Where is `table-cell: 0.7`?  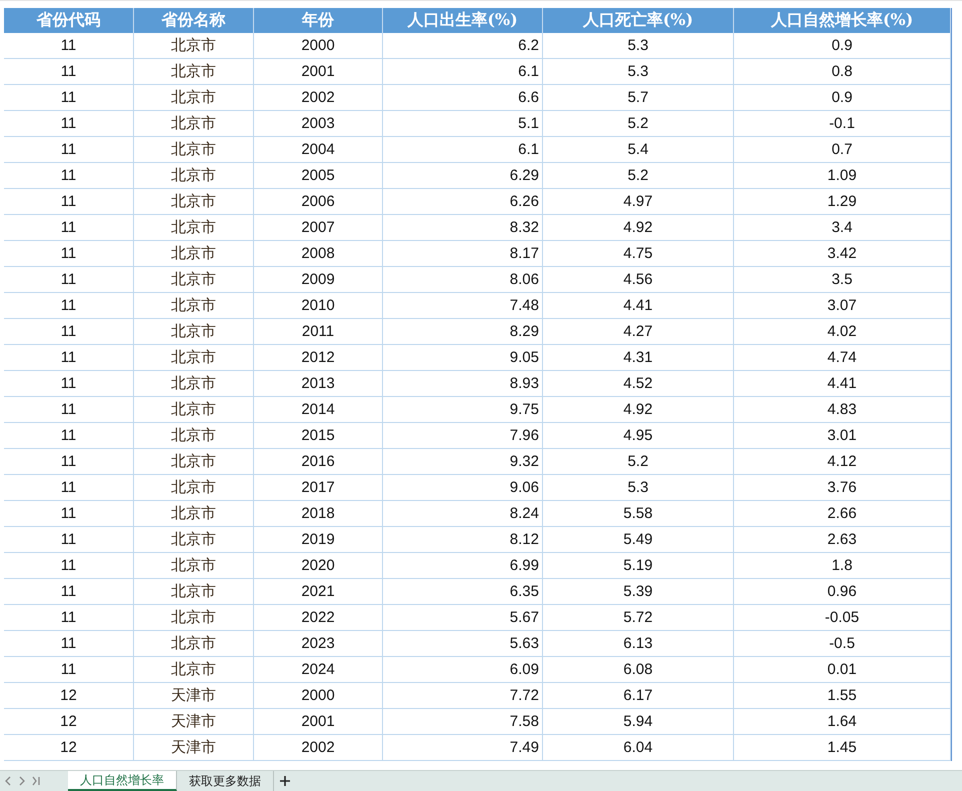 table-cell: 0.7 is located at coordinates (842, 150).